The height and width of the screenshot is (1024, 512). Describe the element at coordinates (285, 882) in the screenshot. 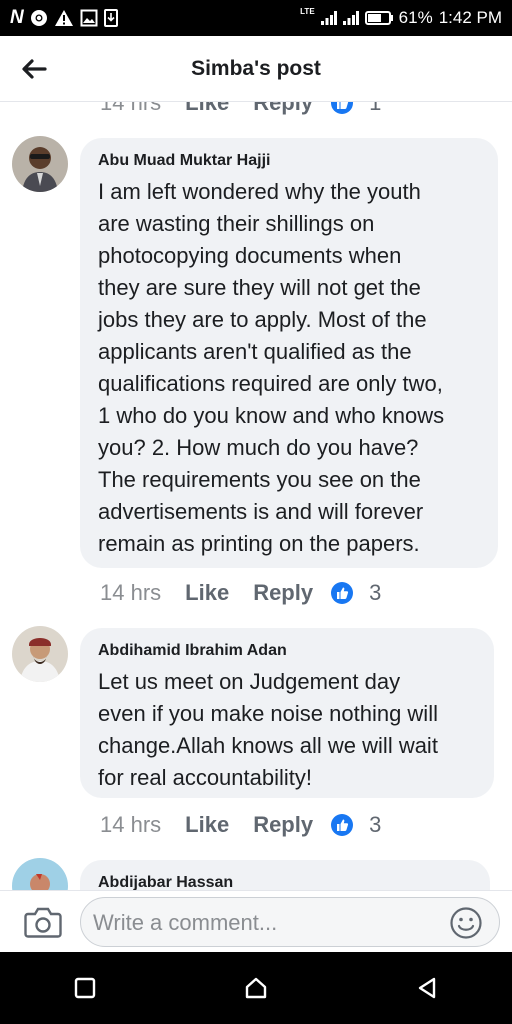

I see `comment-author: Abdijabar Hassan` at that location.